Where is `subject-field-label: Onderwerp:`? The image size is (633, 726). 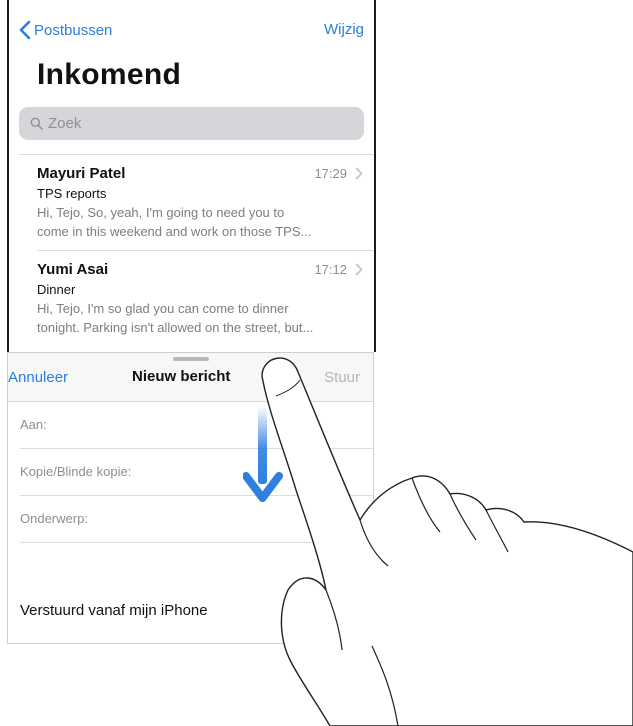 subject-field-label: Onderwerp: is located at coordinates (54, 518).